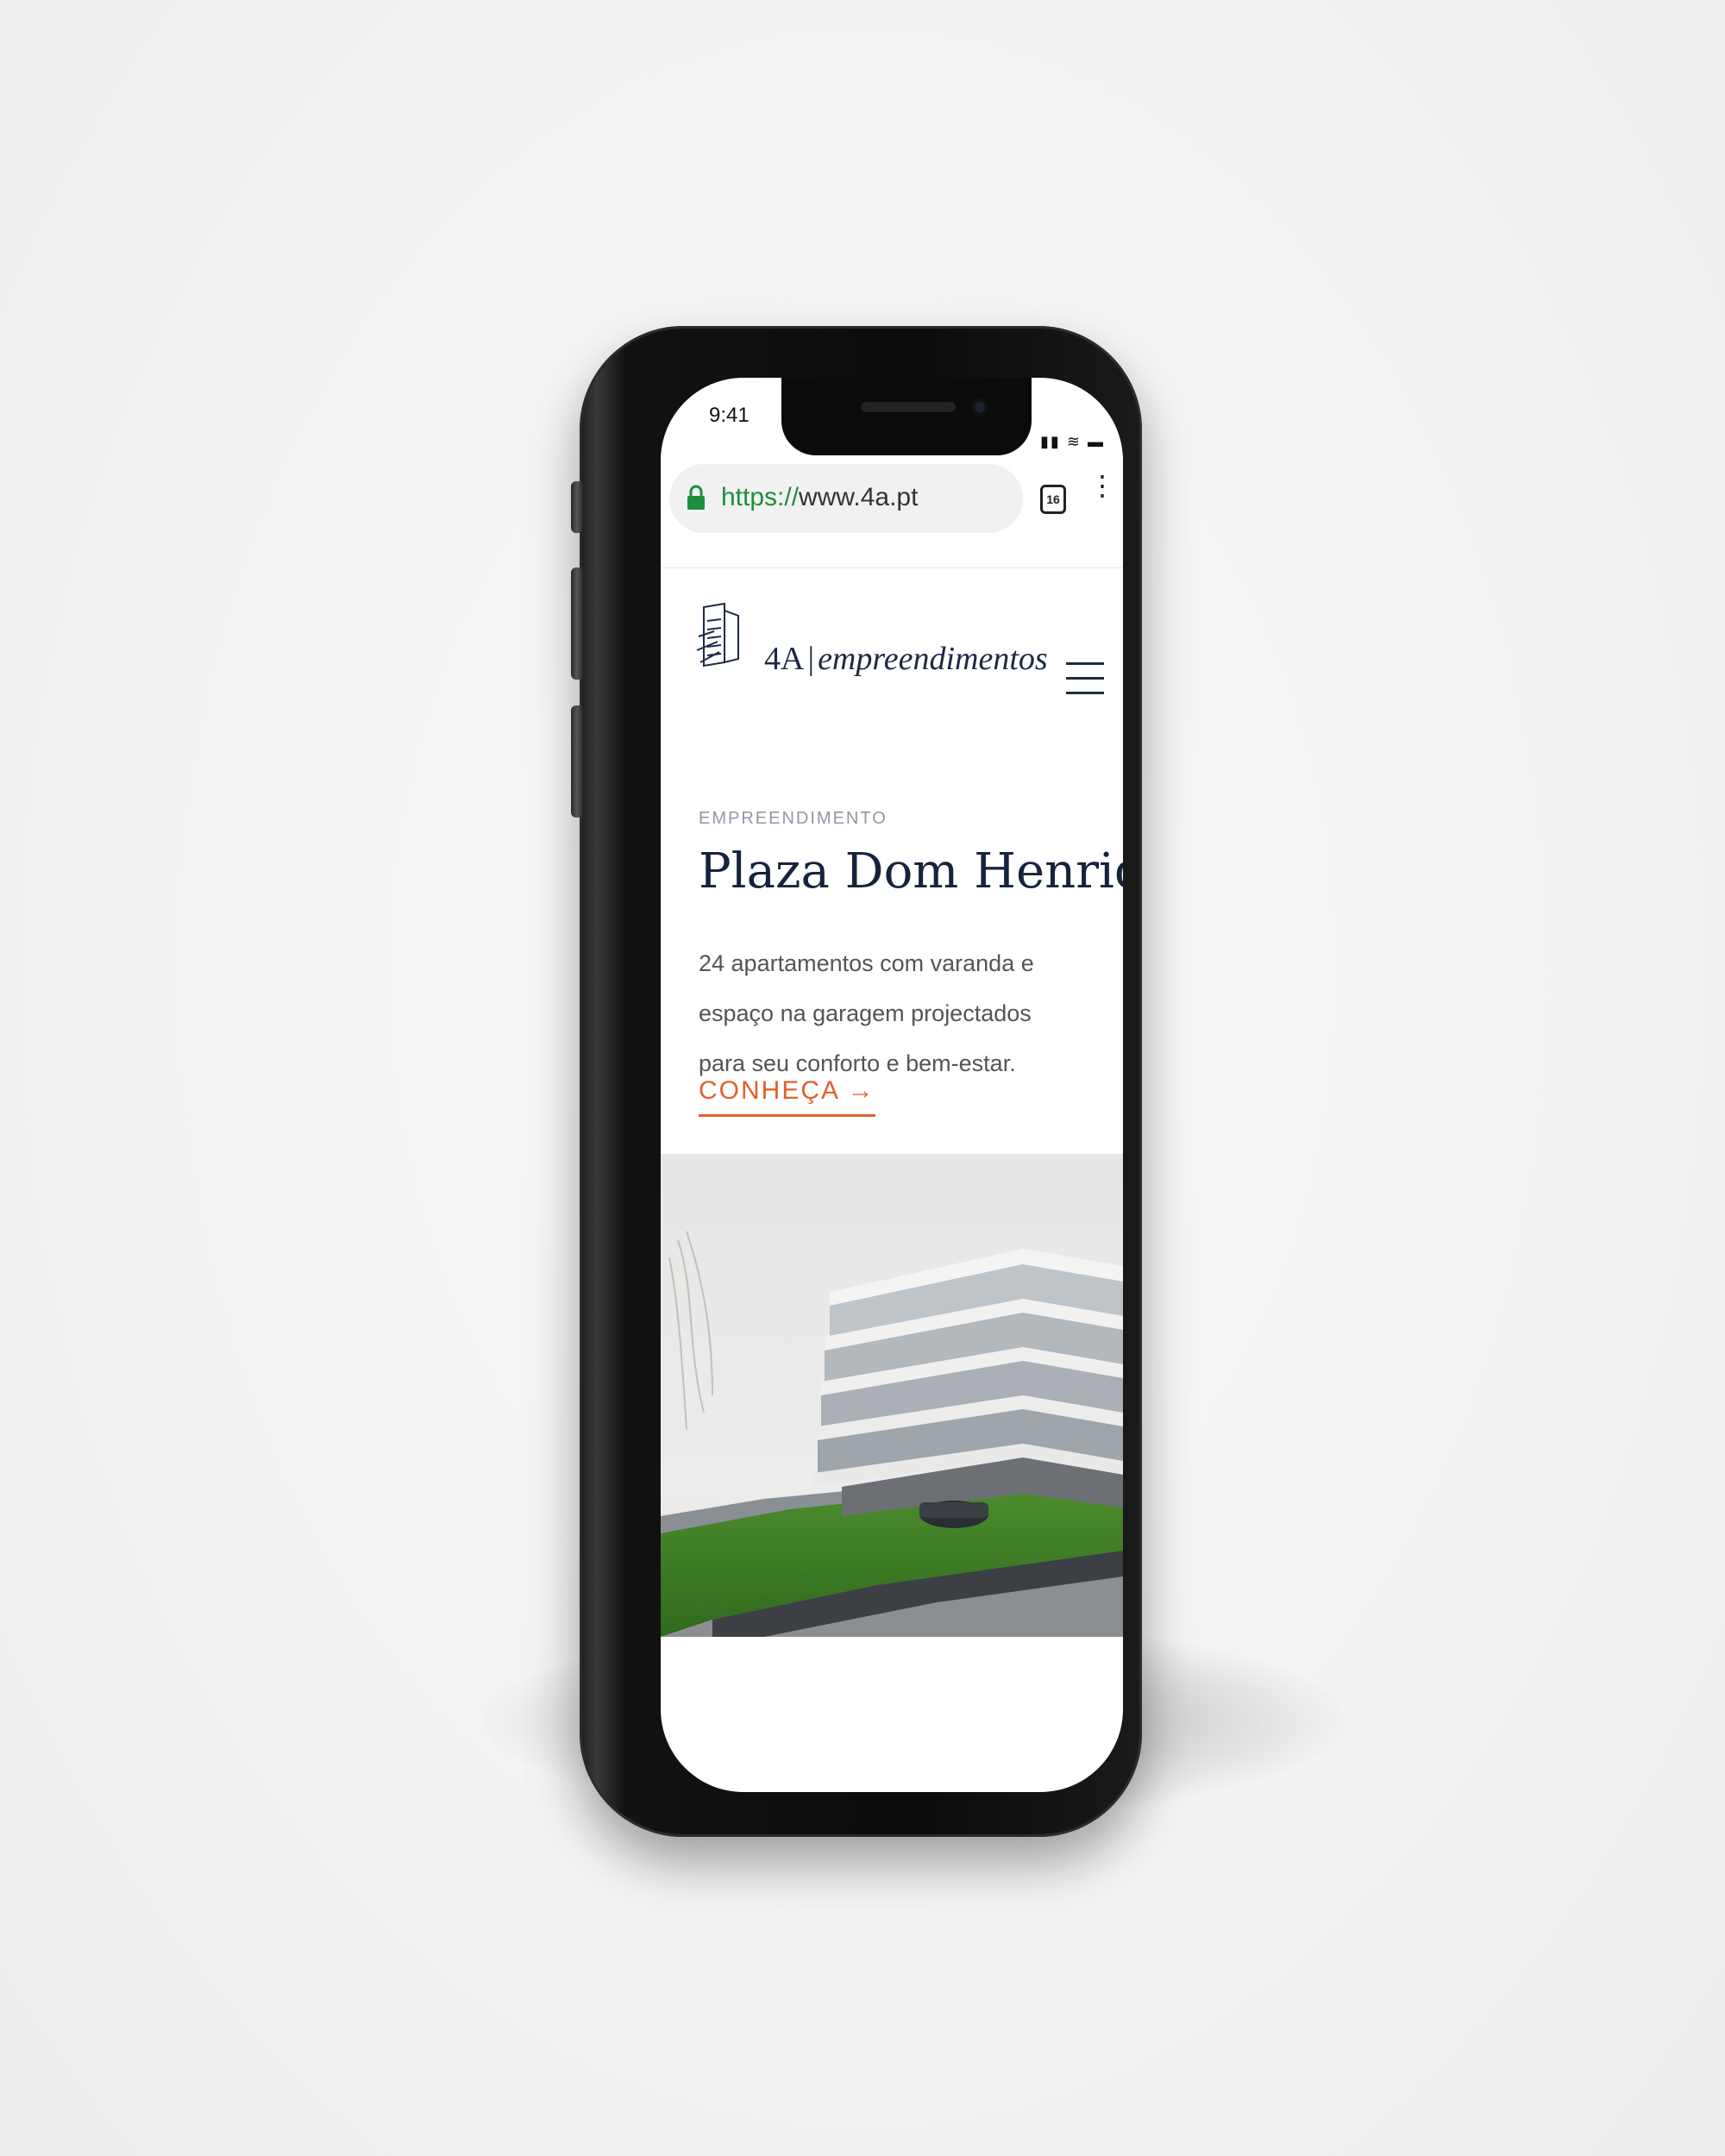  I want to click on battery-icon: ▬, so click(1096, 441).